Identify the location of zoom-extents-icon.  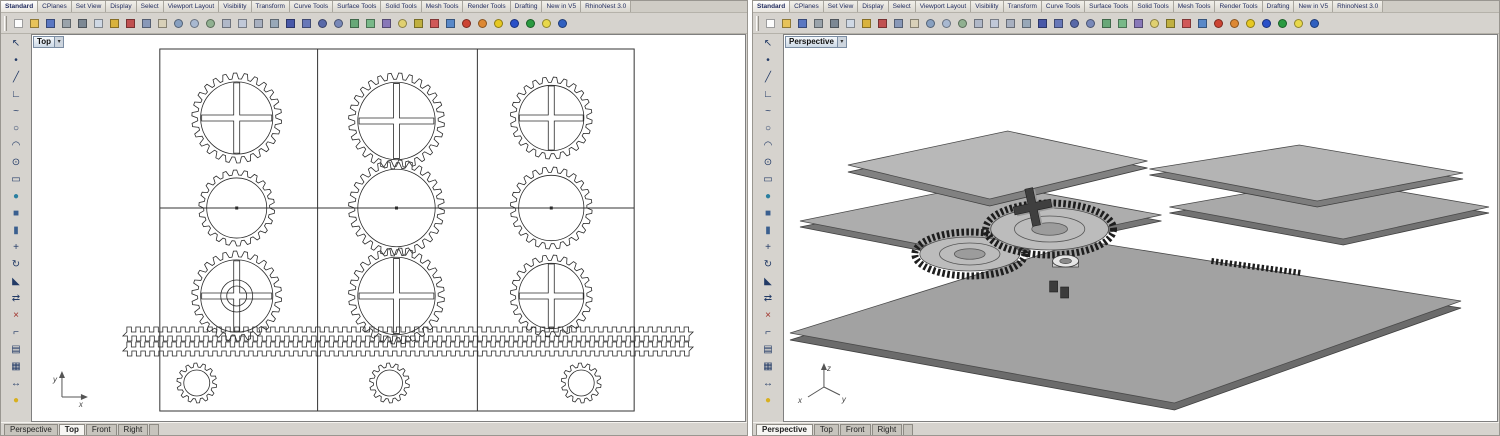
(946, 23).